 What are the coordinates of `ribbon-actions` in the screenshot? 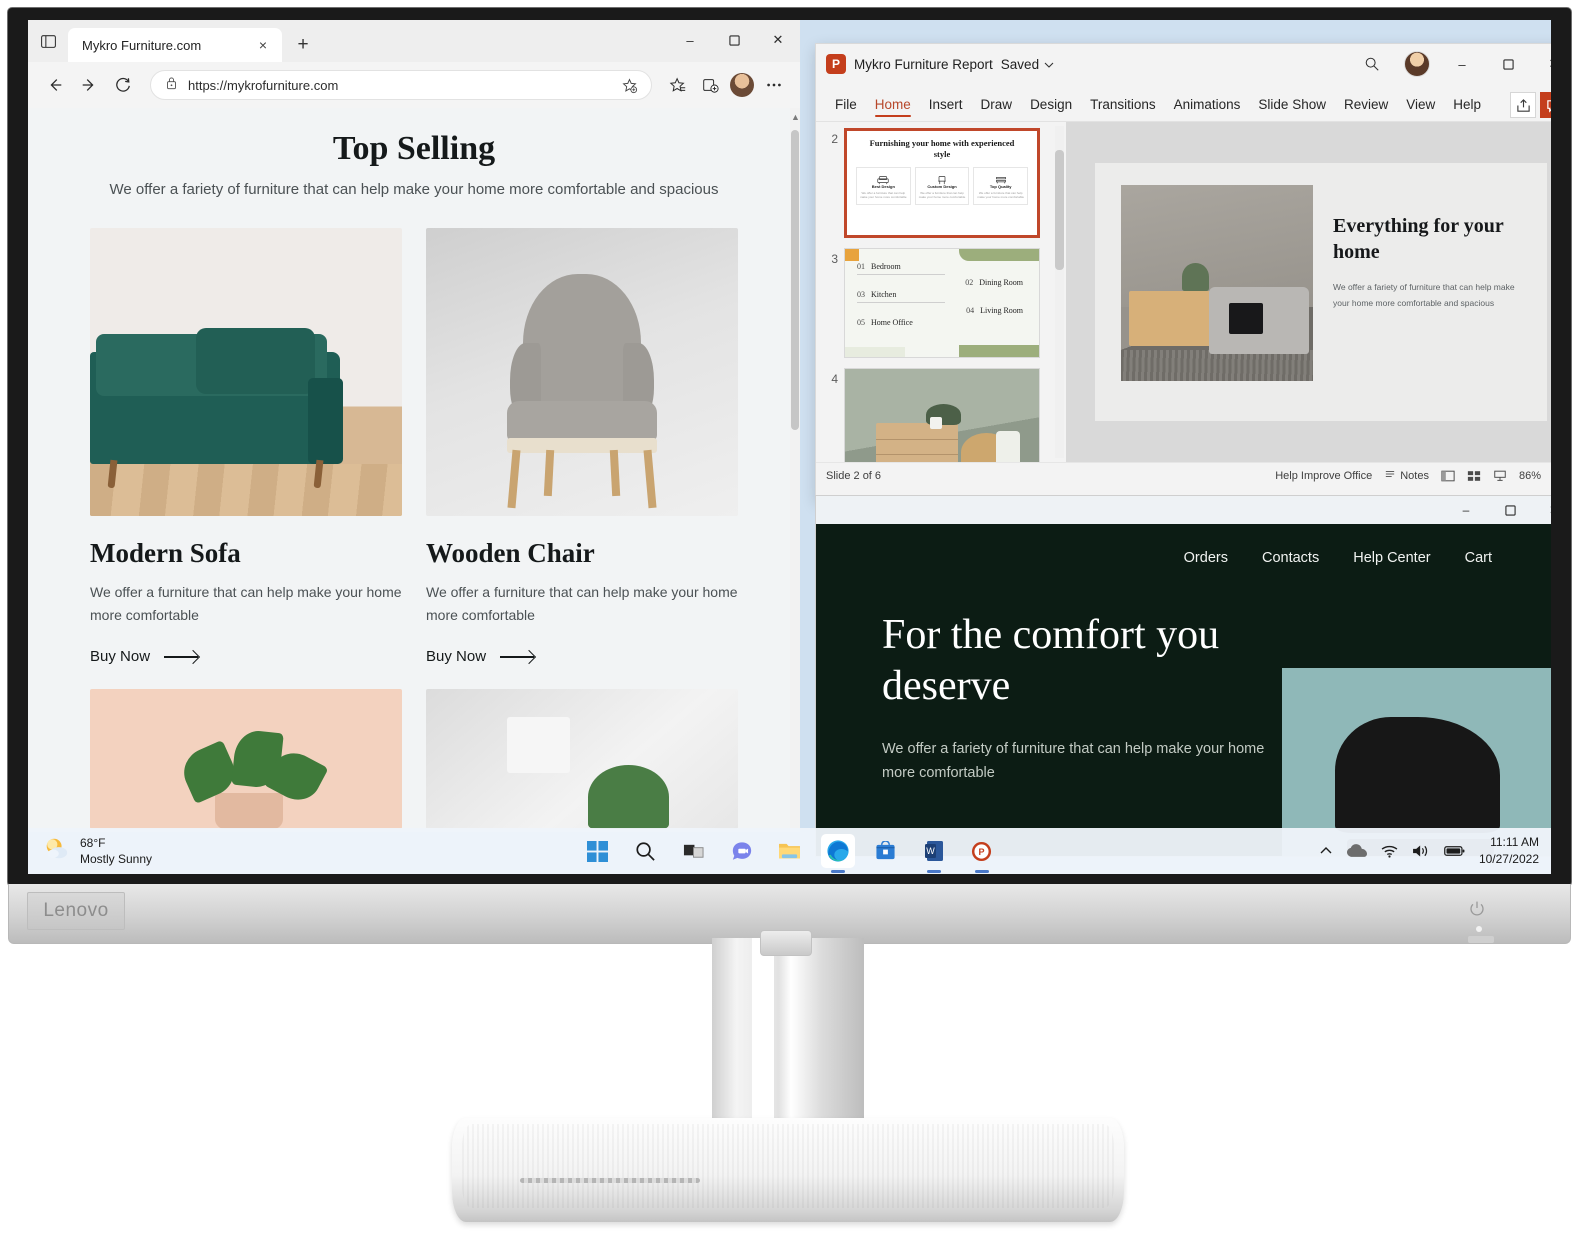 It's located at (1530, 106).